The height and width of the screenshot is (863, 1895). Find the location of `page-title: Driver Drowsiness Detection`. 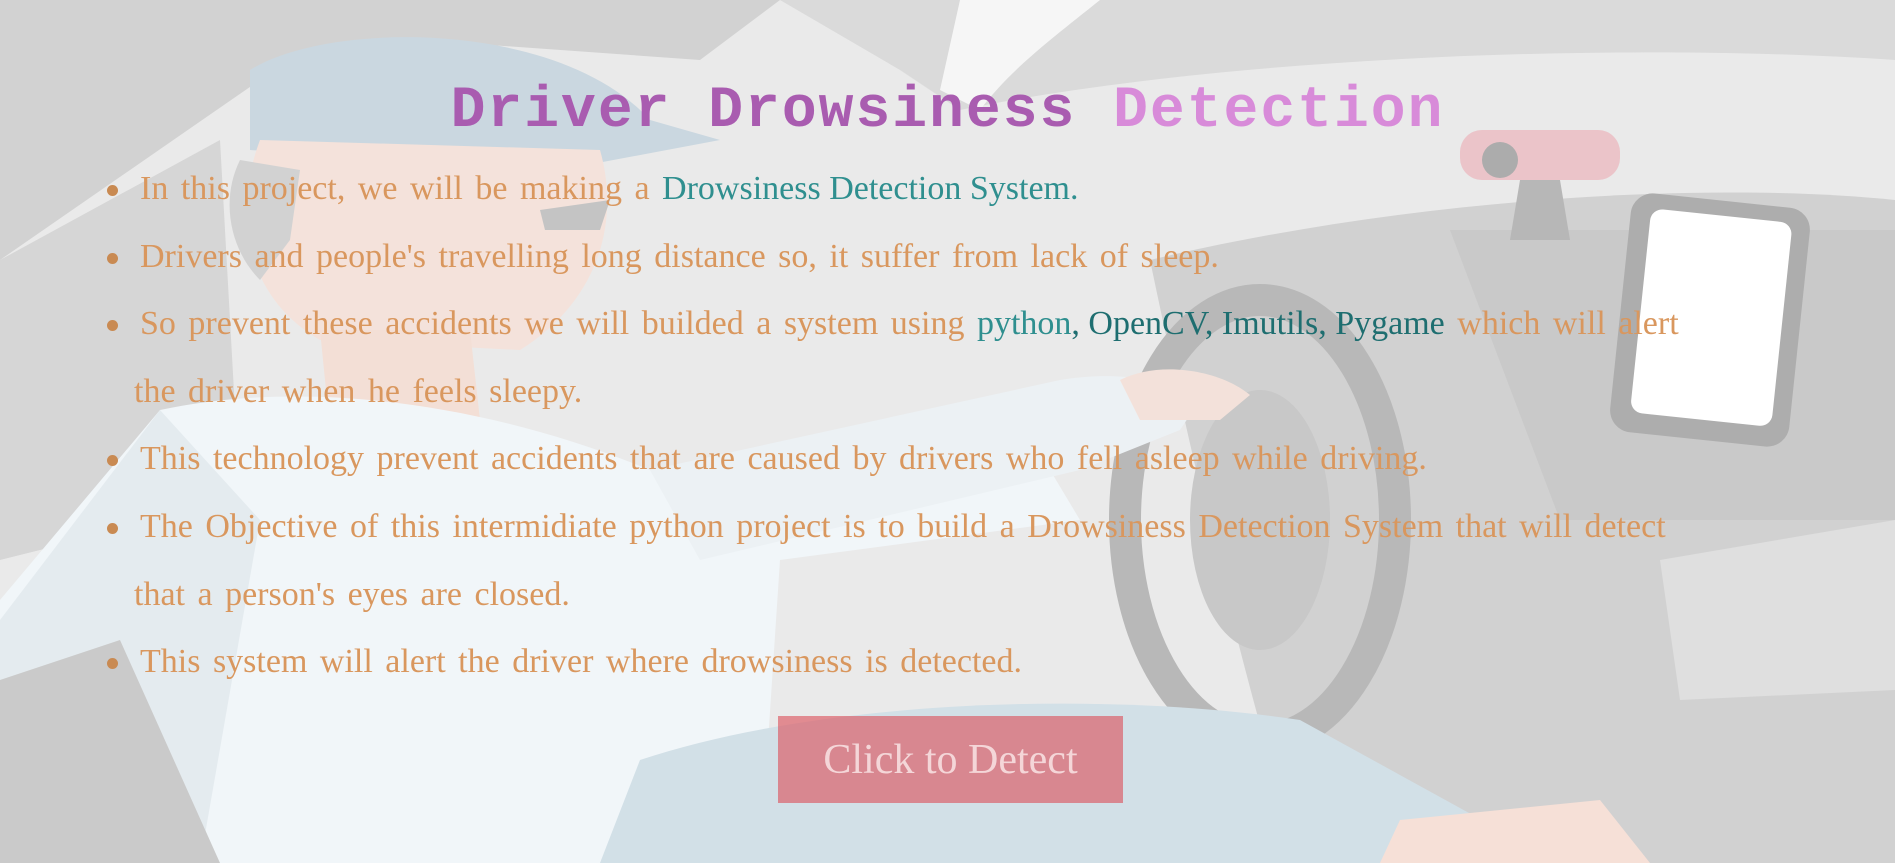

page-title: Driver Drowsiness Detection is located at coordinates (947, 112).